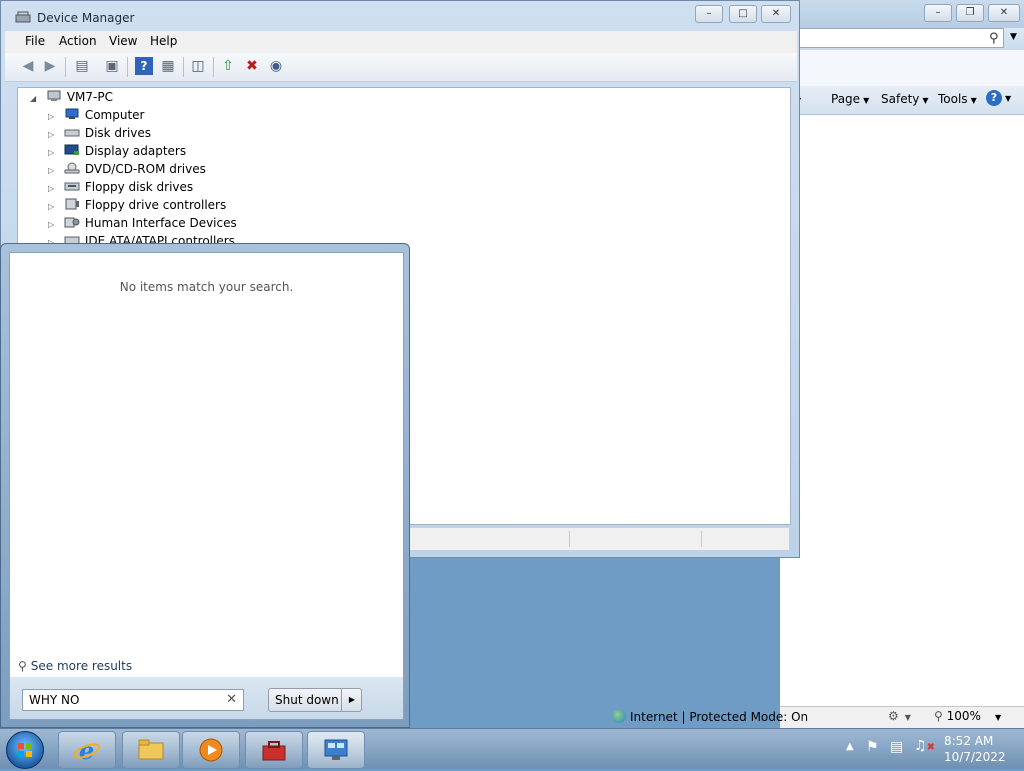  What do you see at coordinates (351, 700) in the screenshot?
I see `shutdown-options-arrow-icon: ▶` at bounding box center [351, 700].